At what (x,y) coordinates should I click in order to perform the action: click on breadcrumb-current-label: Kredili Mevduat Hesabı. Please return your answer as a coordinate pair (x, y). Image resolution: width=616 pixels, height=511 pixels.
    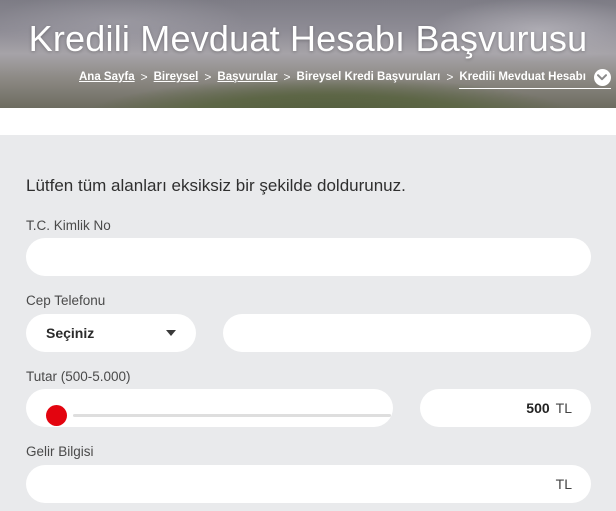
    Looking at the image, I should click on (522, 77).